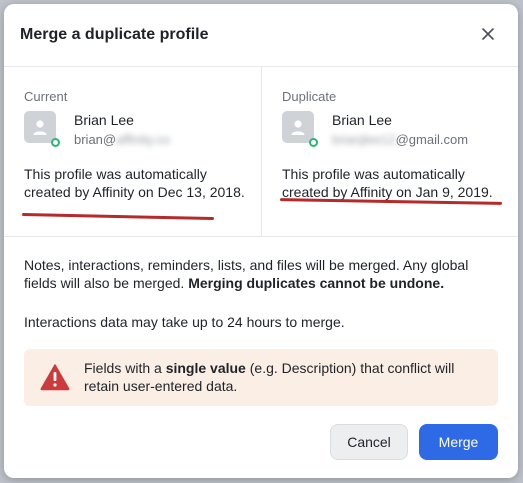 Image resolution: width=523 pixels, height=483 pixels. Describe the element at coordinates (432, 139) in the screenshot. I see `duplicate-email-visible: @gmail.com` at that location.